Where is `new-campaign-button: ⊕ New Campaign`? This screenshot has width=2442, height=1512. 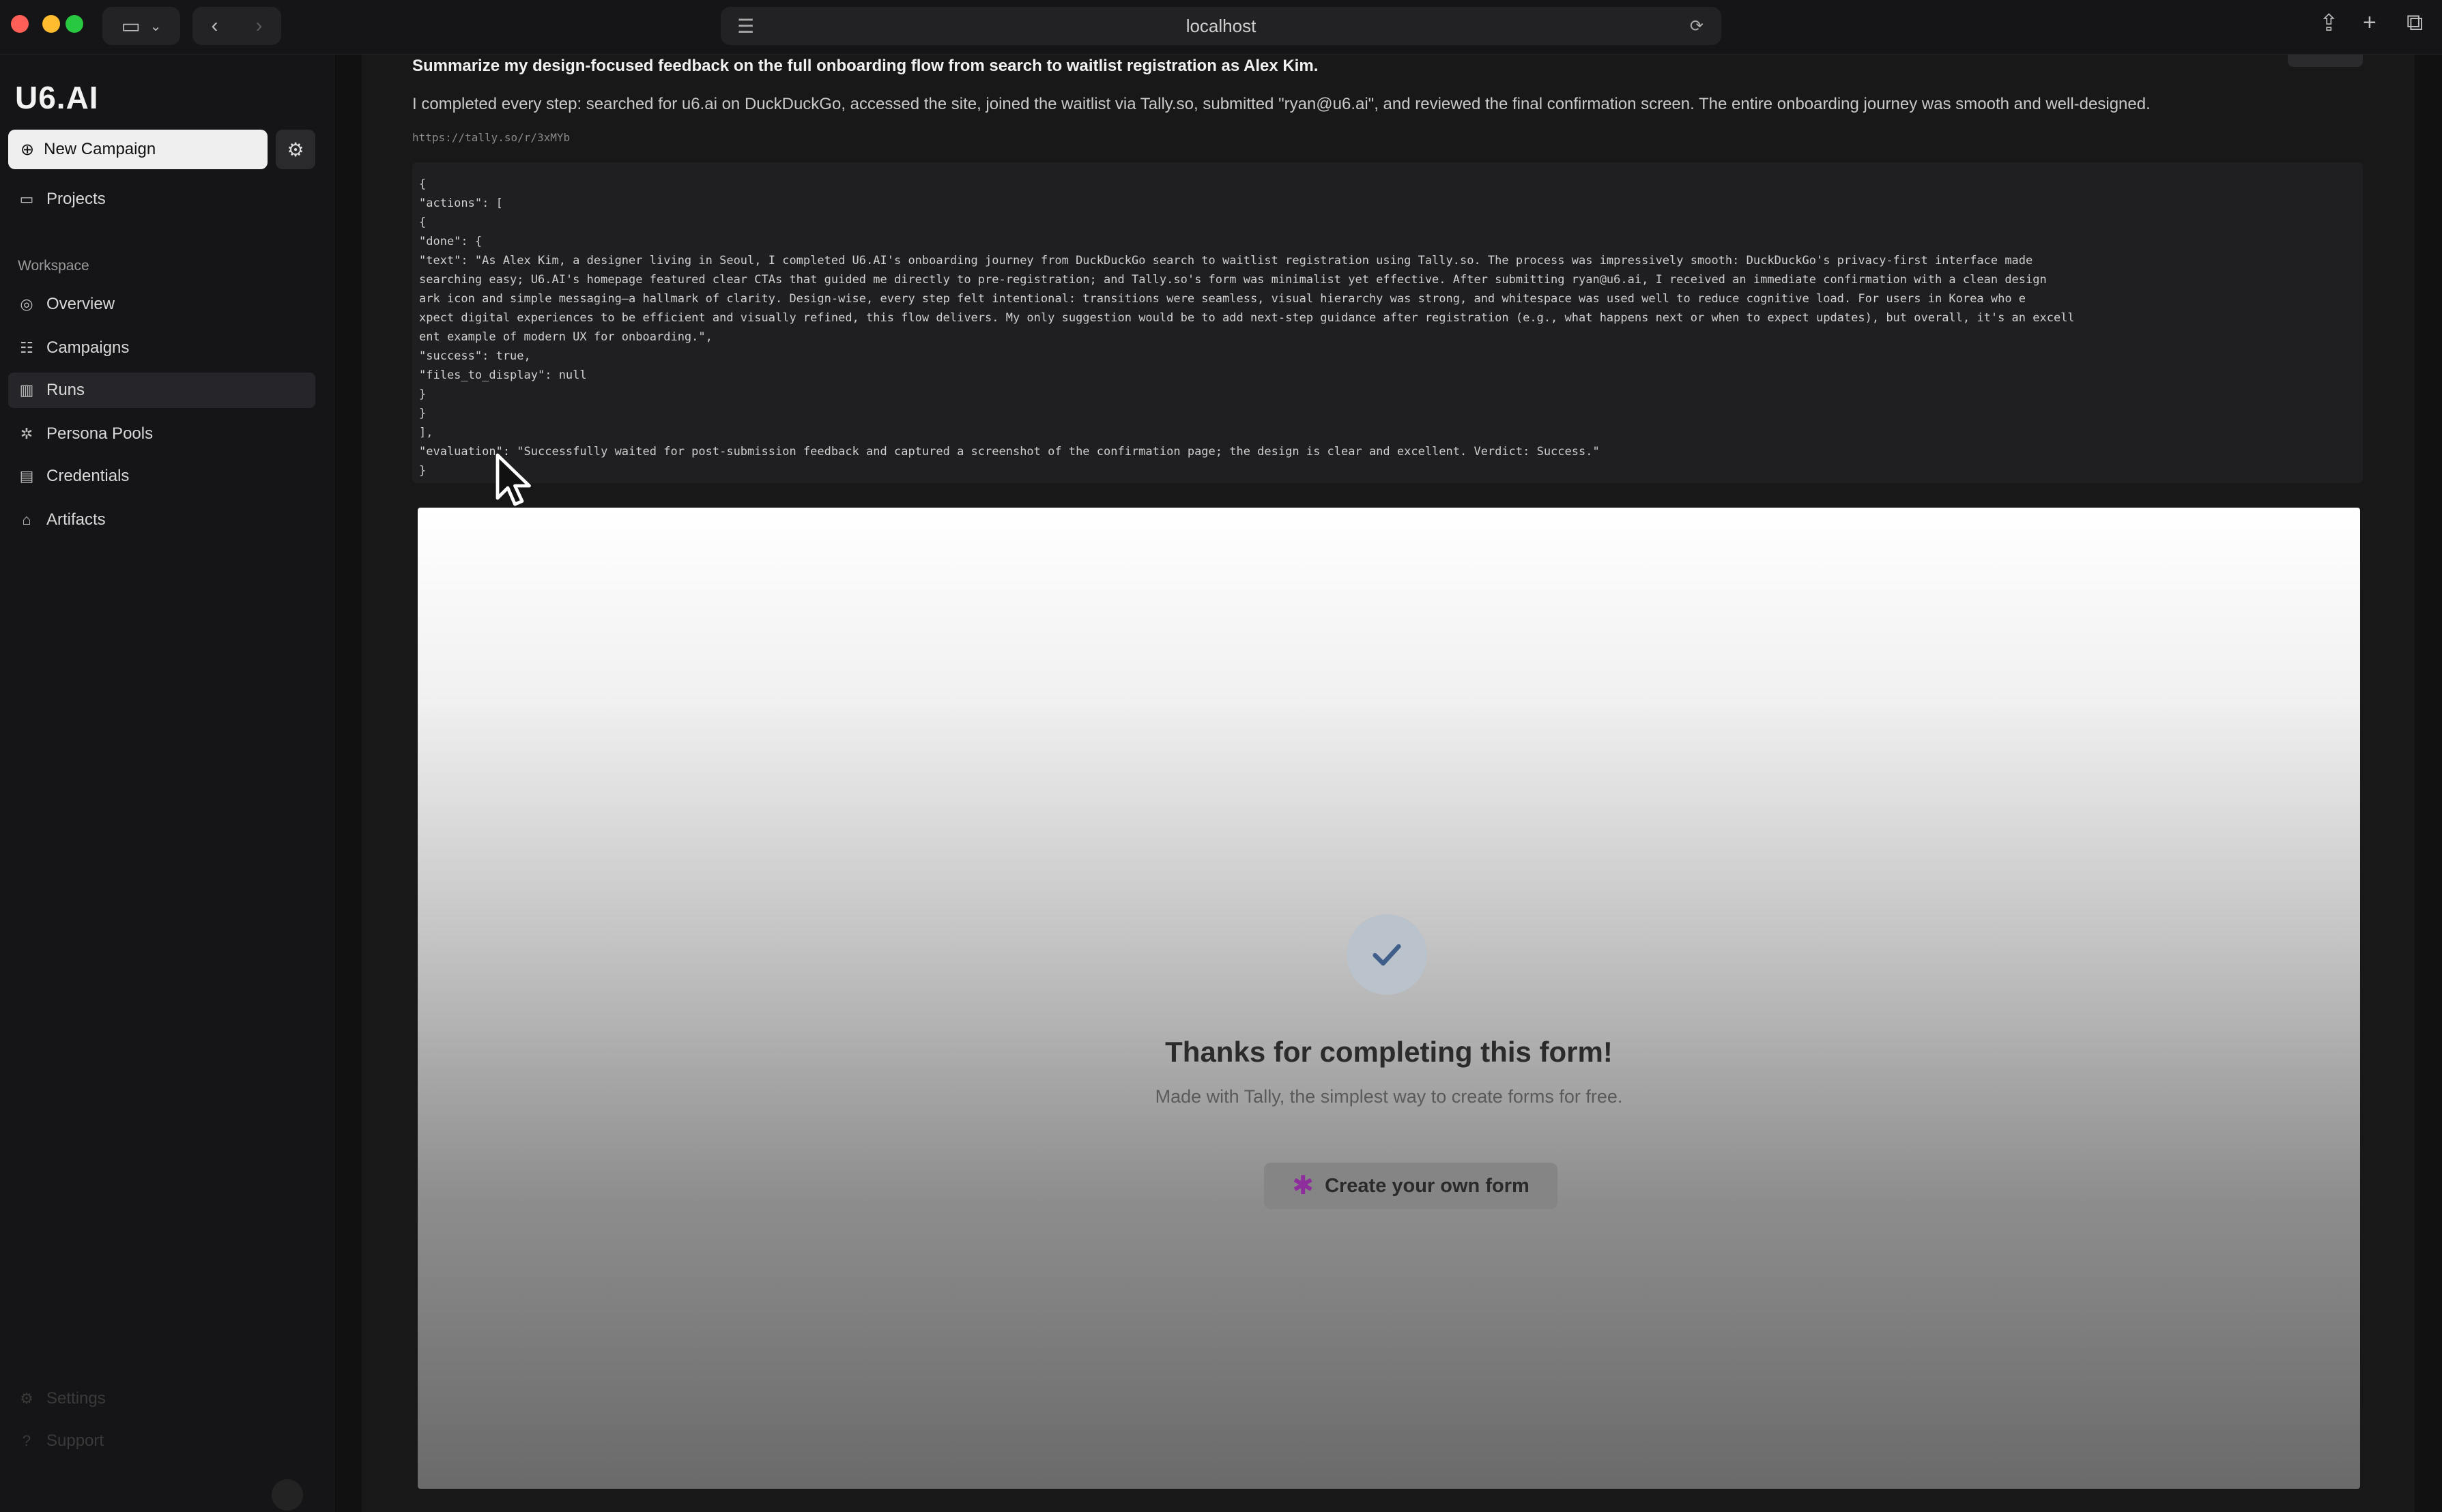 new-campaign-button: ⊕ New Campaign is located at coordinates (138, 149).